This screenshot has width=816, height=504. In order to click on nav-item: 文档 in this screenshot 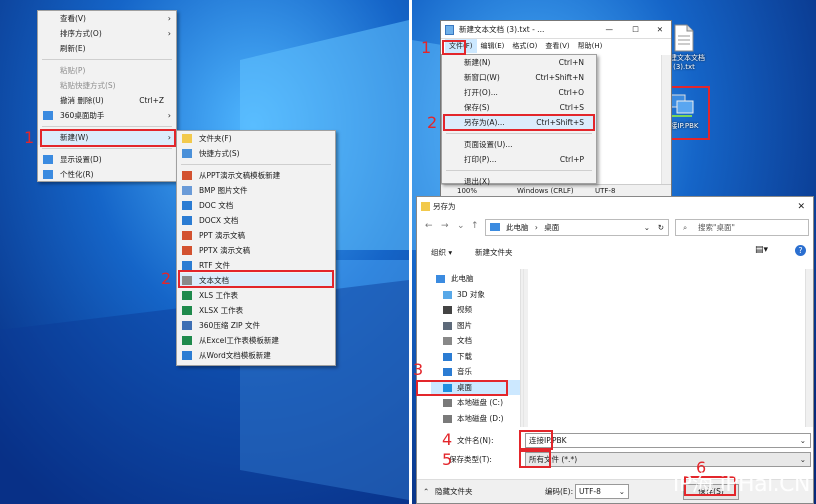, I will do `click(477, 341)`.